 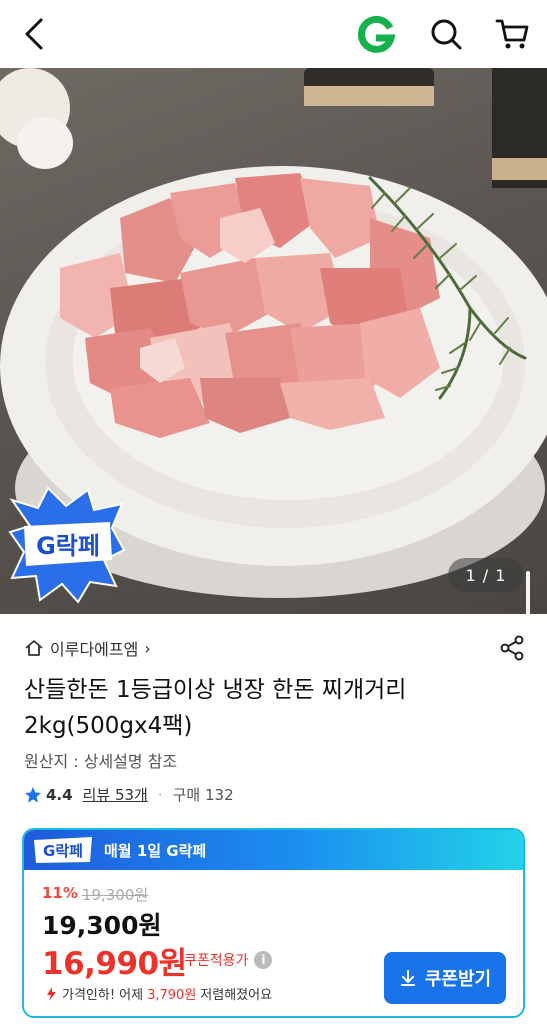 What do you see at coordinates (216, 961) in the screenshot?
I see `coupon-label-text: 쿠폰적용가` at bounding box center [216, 961].